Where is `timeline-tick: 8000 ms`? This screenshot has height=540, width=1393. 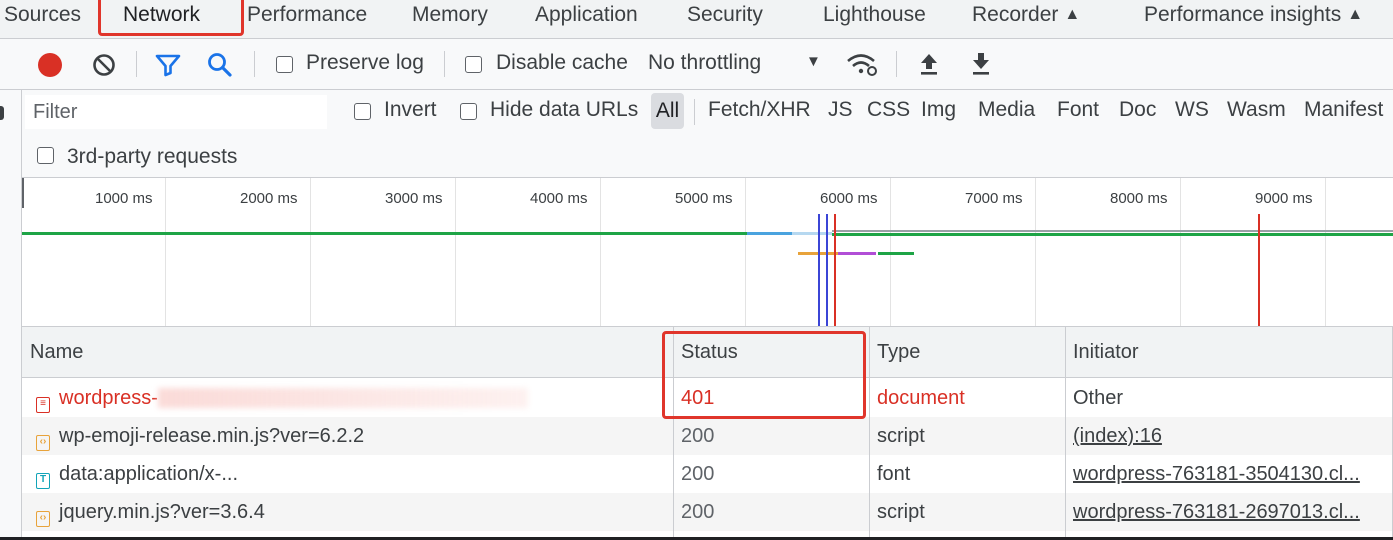 timeline-tick: 8000 ms is located at coordinates (1139, 198).